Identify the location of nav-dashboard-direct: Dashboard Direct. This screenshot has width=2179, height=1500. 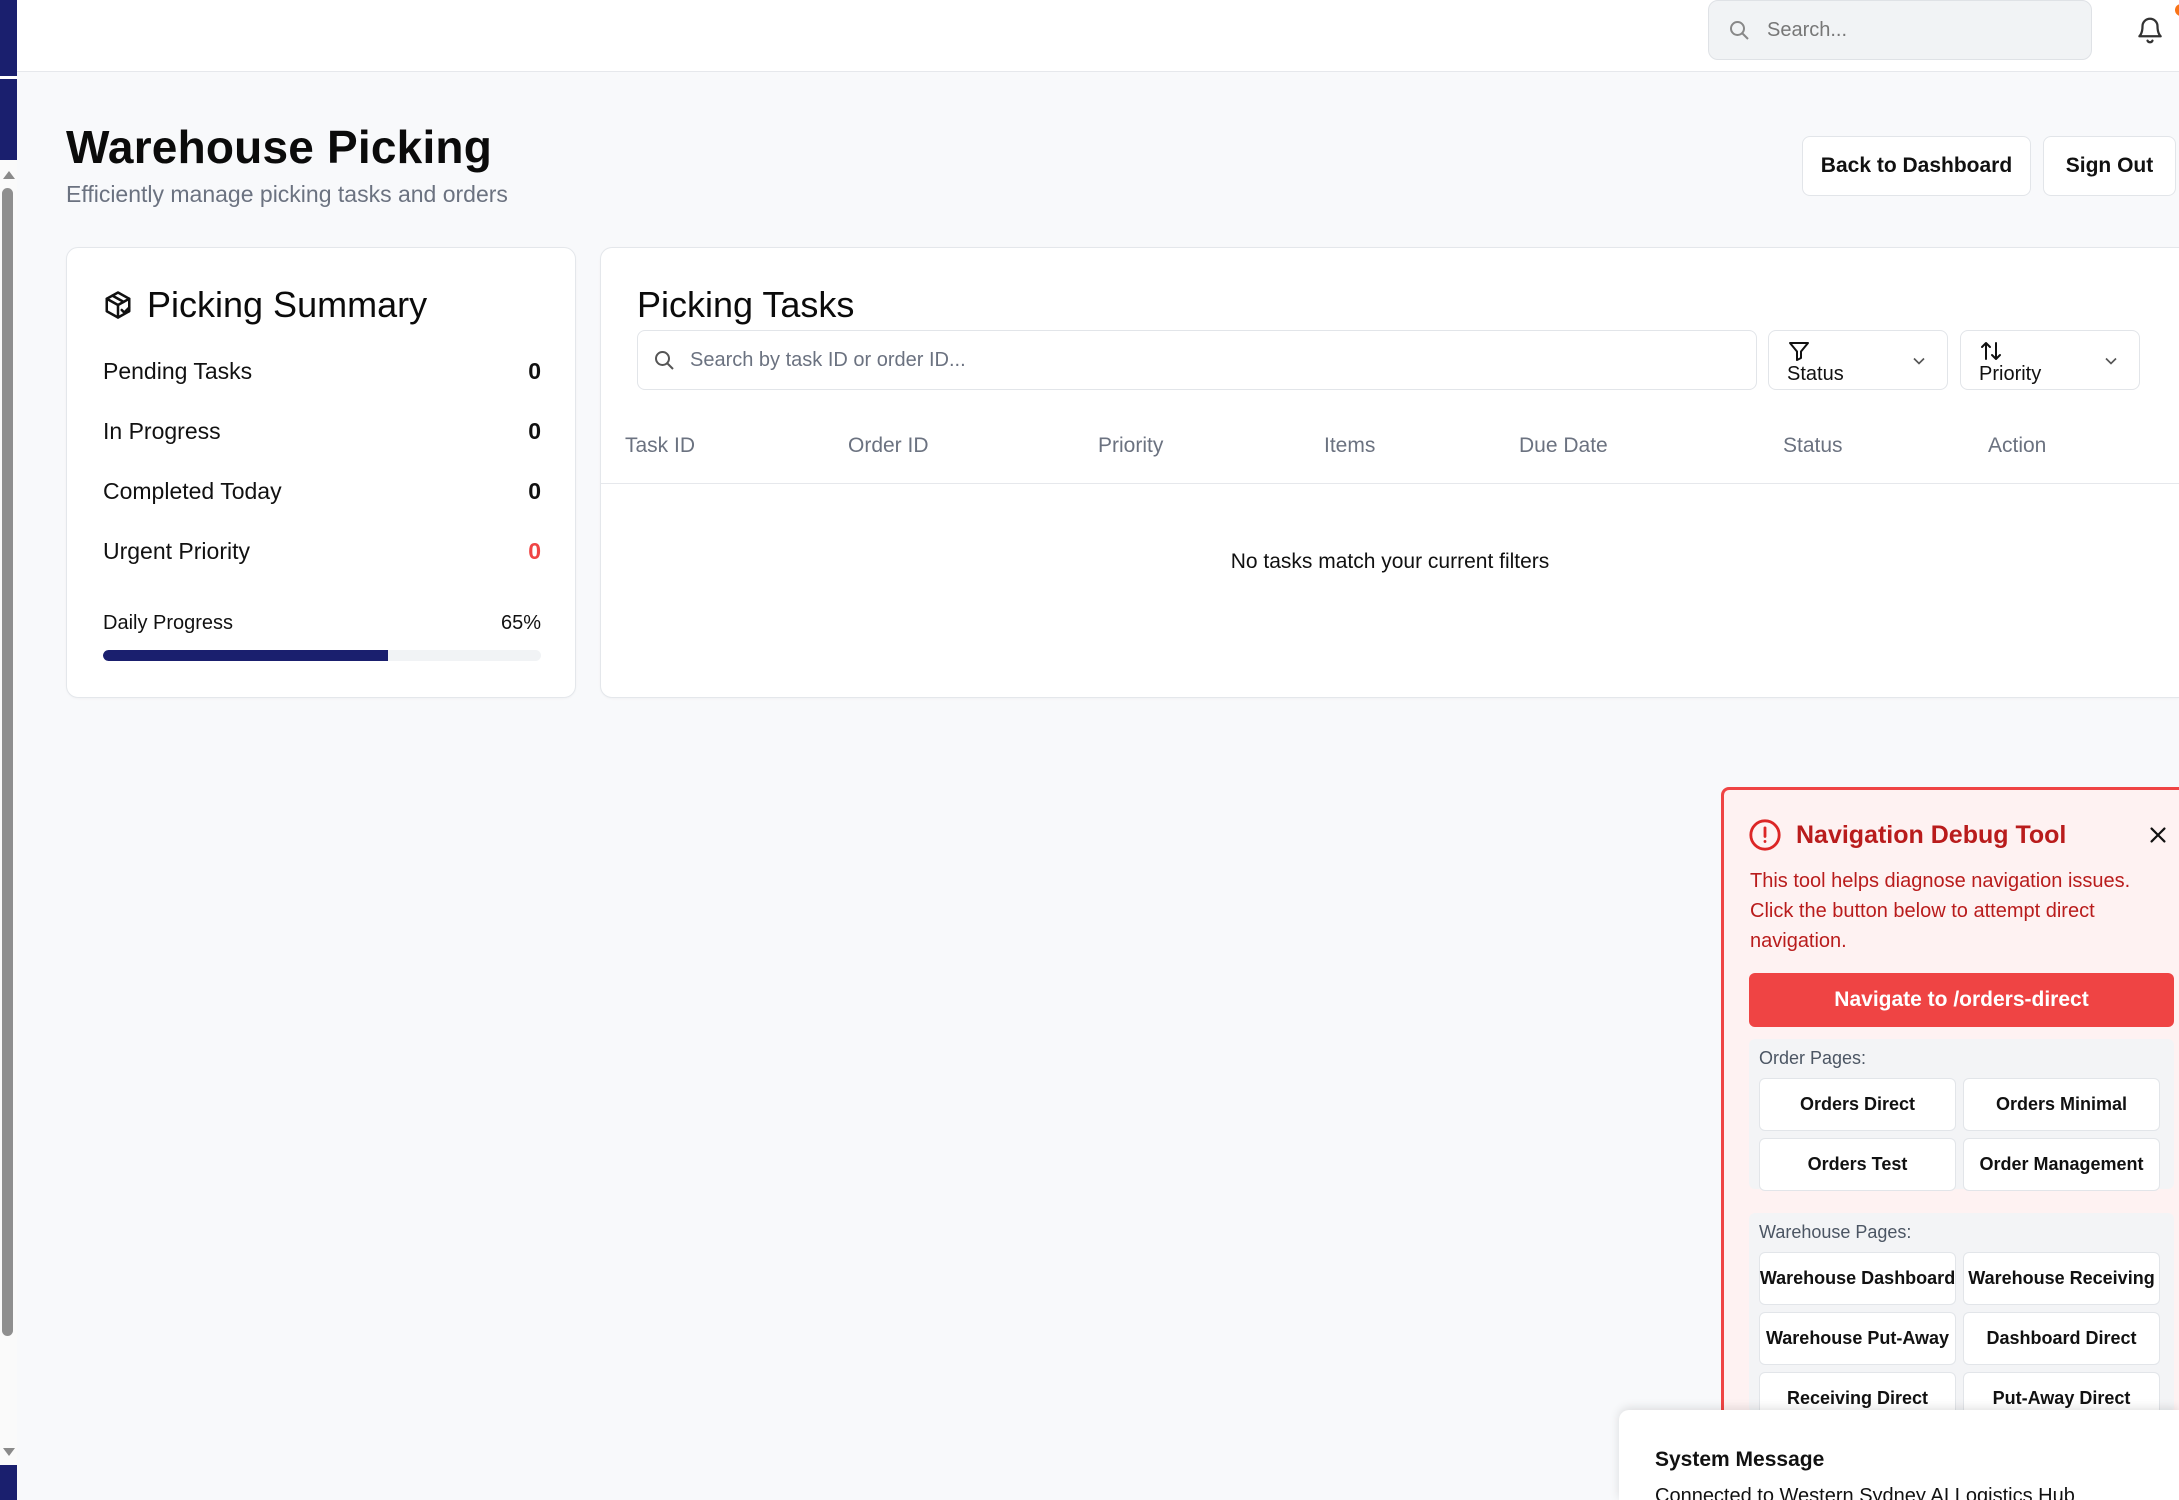
(2061, 1338).